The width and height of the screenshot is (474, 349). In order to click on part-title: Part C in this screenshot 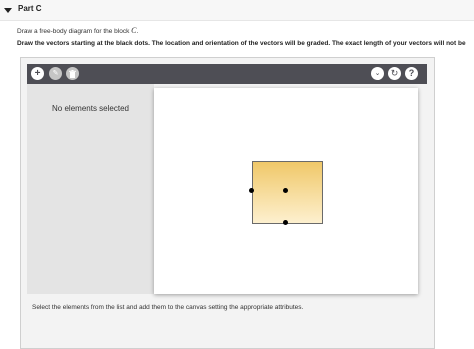, I will do `click(30, 8)`.